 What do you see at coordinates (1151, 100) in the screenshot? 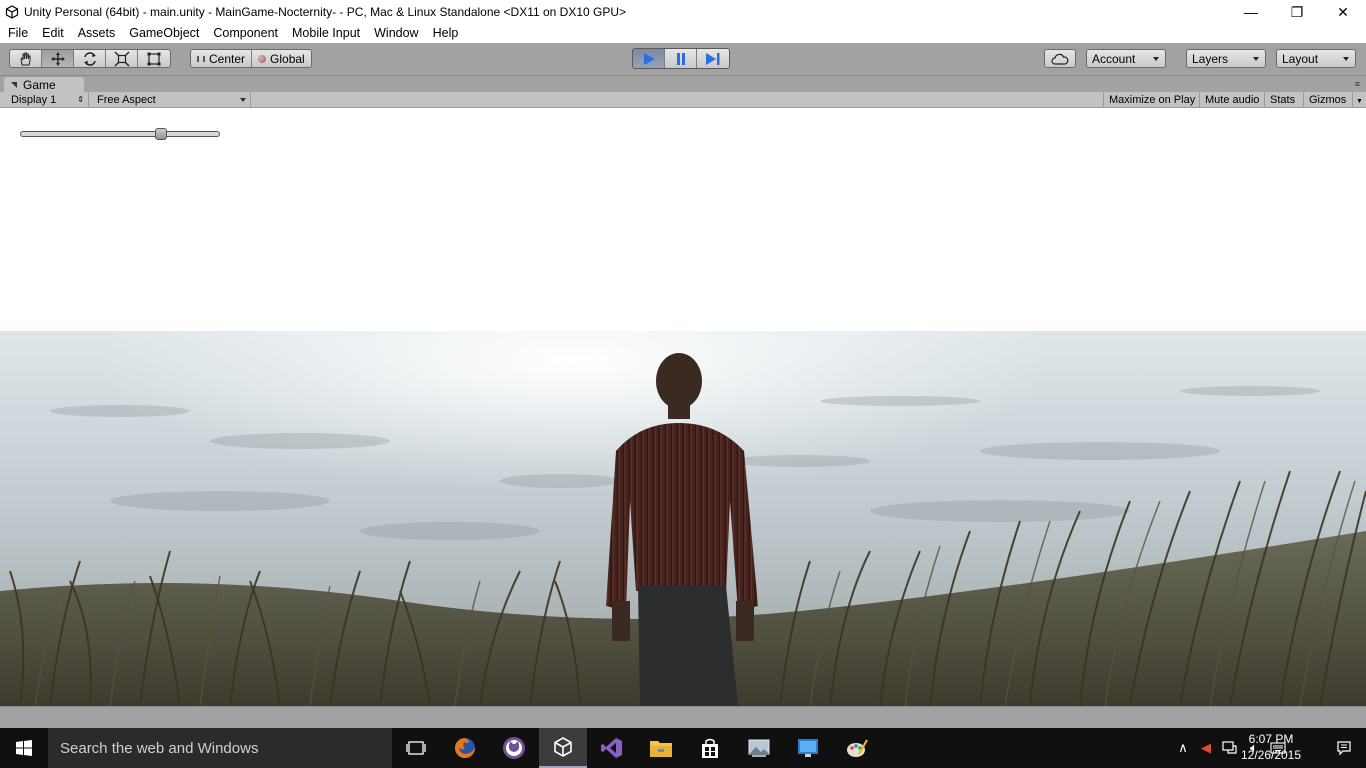
I see `maximize-on-play-toggle: Maximize on Play` at bounding box center [1151, 100].